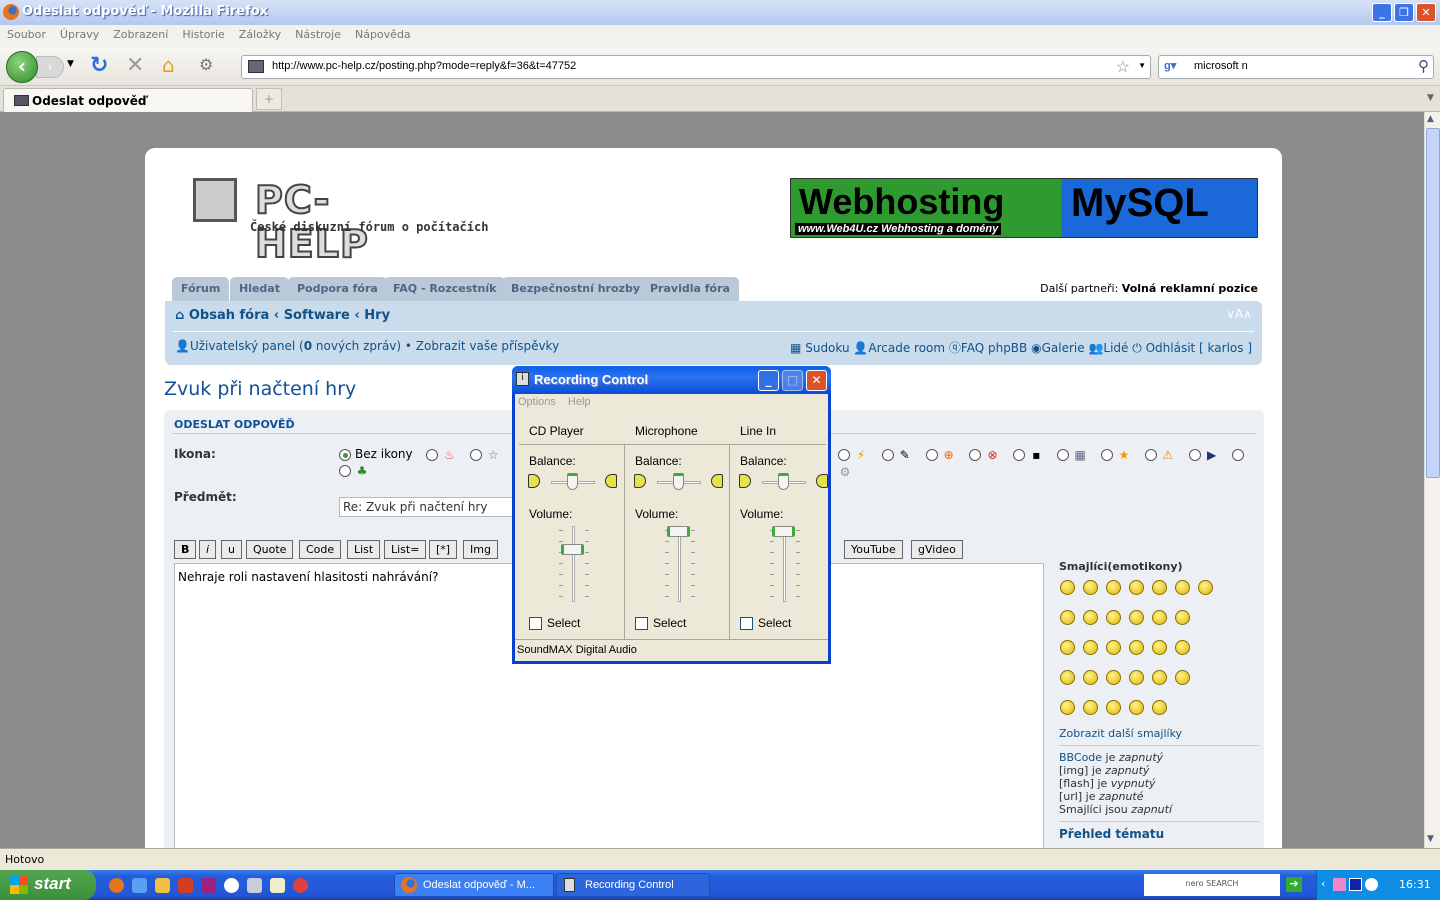 This screenshot has height=900, width=1440. What do you see at coordinates (1159, 834) in the screenshot?
I see `topic-review-link: Přehled tématu` at bounding box center [1159, 834].